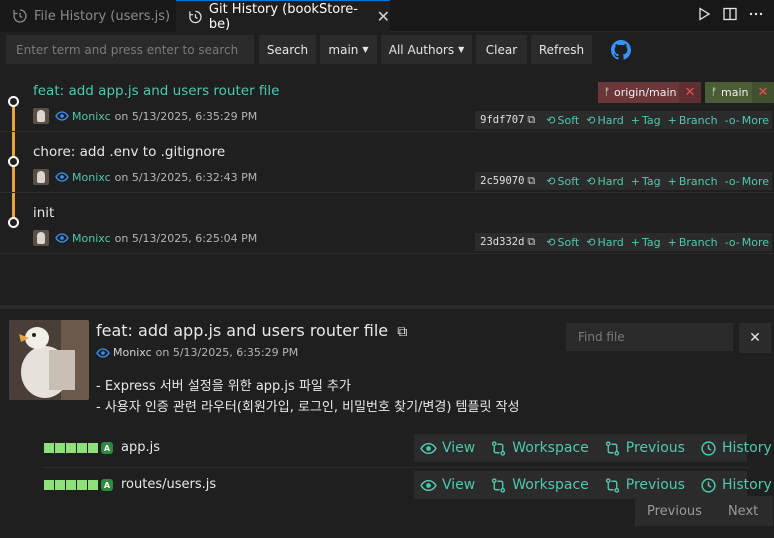 This screenshot has width=774, height=538. I want to click on search-button: Search, so click(287, 49).